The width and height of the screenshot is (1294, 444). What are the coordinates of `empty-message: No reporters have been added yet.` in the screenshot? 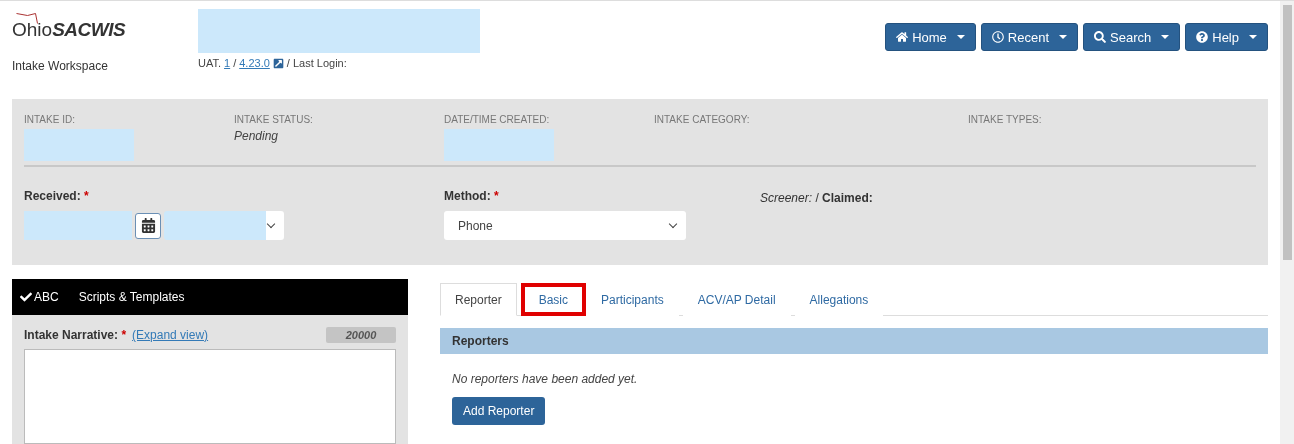 It's located at (545, 379).